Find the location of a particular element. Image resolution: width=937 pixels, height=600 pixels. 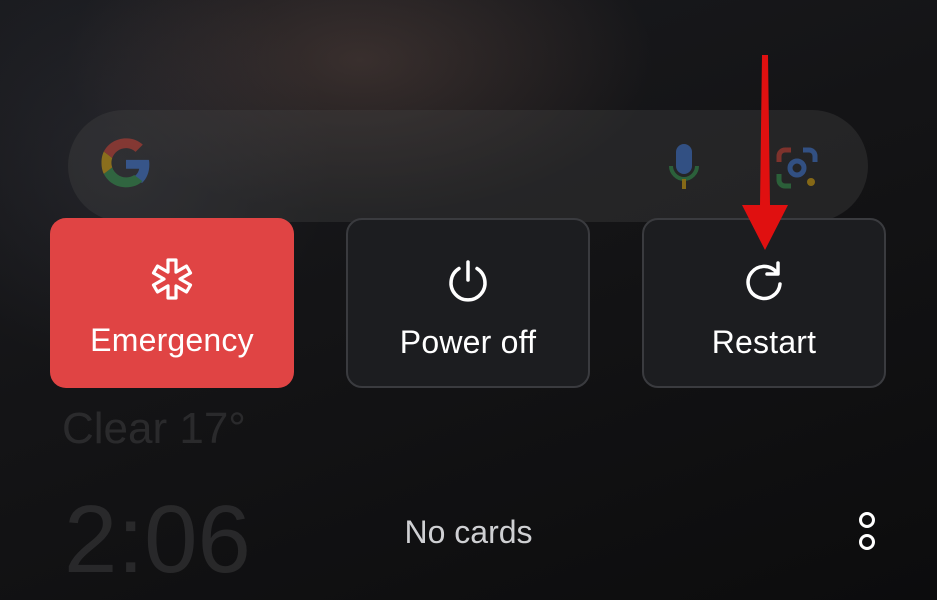

more-vertical-icon is located at coordinates (867, 534).